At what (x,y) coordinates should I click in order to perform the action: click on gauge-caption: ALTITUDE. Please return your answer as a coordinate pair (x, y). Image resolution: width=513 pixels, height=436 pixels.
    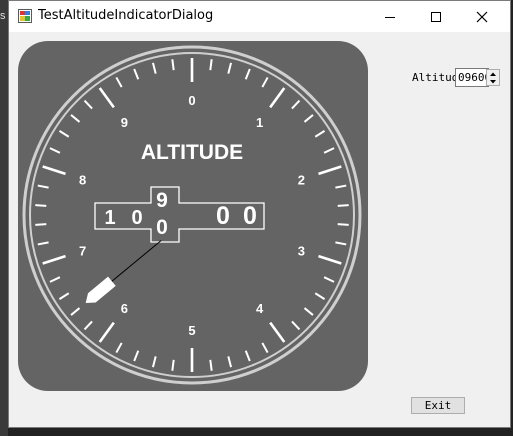
    Looking at the image, I should click on (192, 152).